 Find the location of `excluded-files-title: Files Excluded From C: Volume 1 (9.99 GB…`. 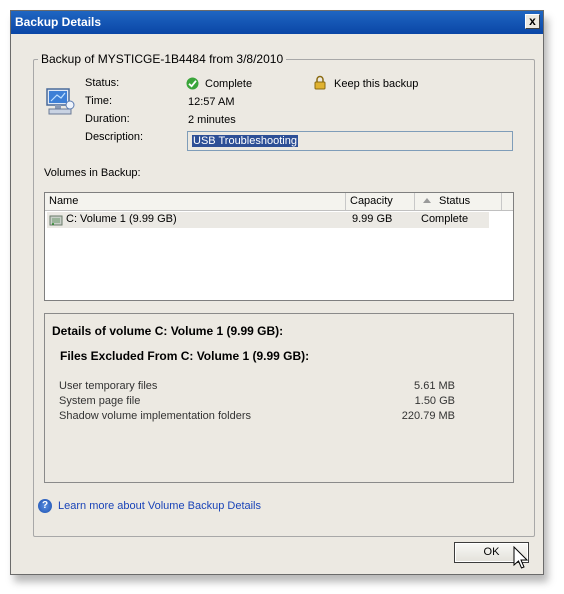

excluded-files-title: Files Excluded From C: Volume 1 (9.99 GB… is located at coordinates (185, 356).